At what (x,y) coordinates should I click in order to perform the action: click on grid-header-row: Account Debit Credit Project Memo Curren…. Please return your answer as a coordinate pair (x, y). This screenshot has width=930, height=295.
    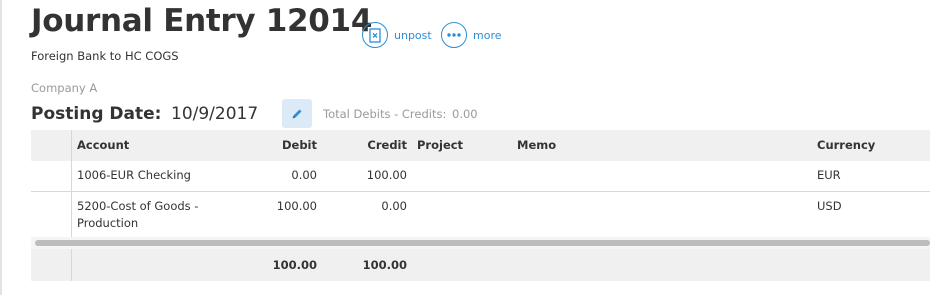
    Looking at the image, I should click on (480, 146).